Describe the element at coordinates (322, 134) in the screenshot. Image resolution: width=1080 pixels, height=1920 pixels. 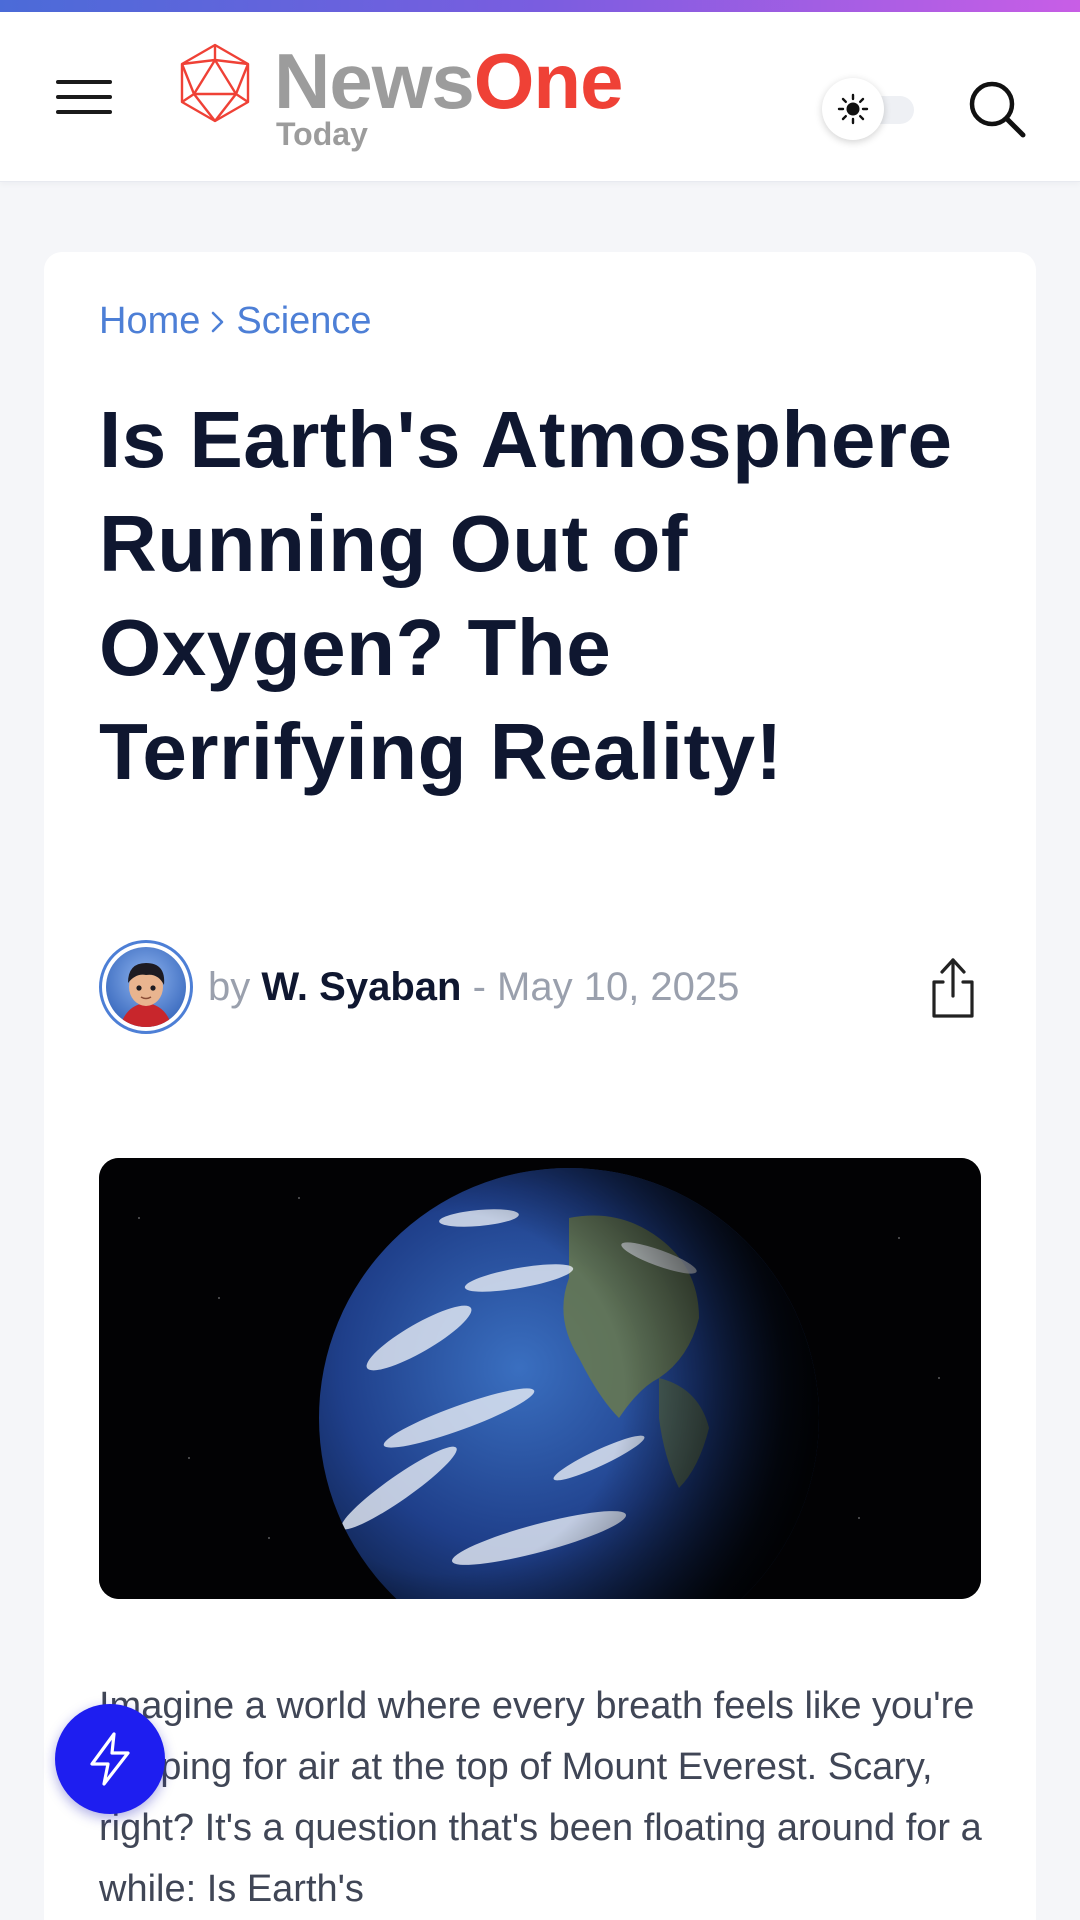
I see `logo-subtitle: Today` at that location.